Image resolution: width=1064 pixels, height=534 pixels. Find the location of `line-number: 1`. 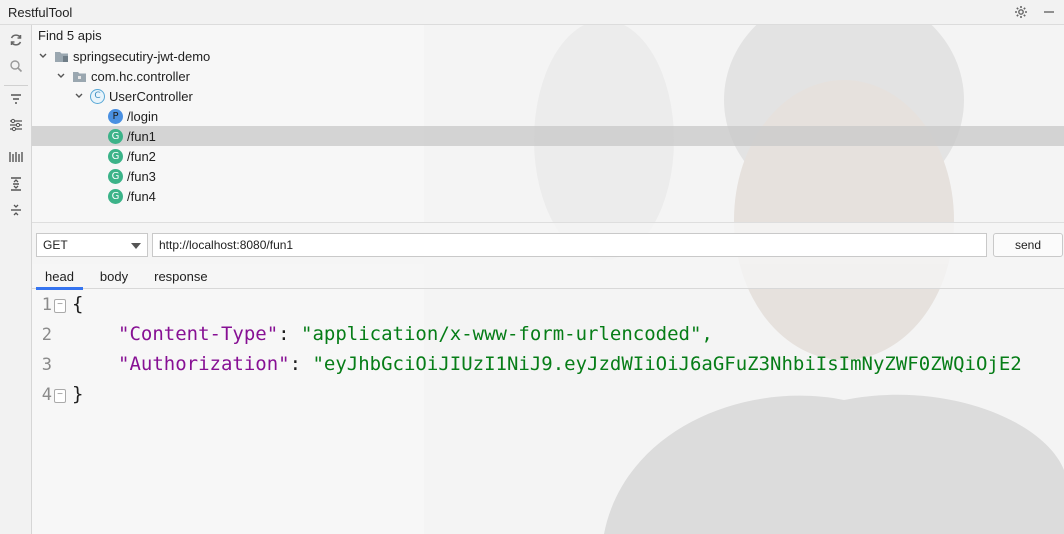

line-number: 1 is located at coordinates (46, 305).